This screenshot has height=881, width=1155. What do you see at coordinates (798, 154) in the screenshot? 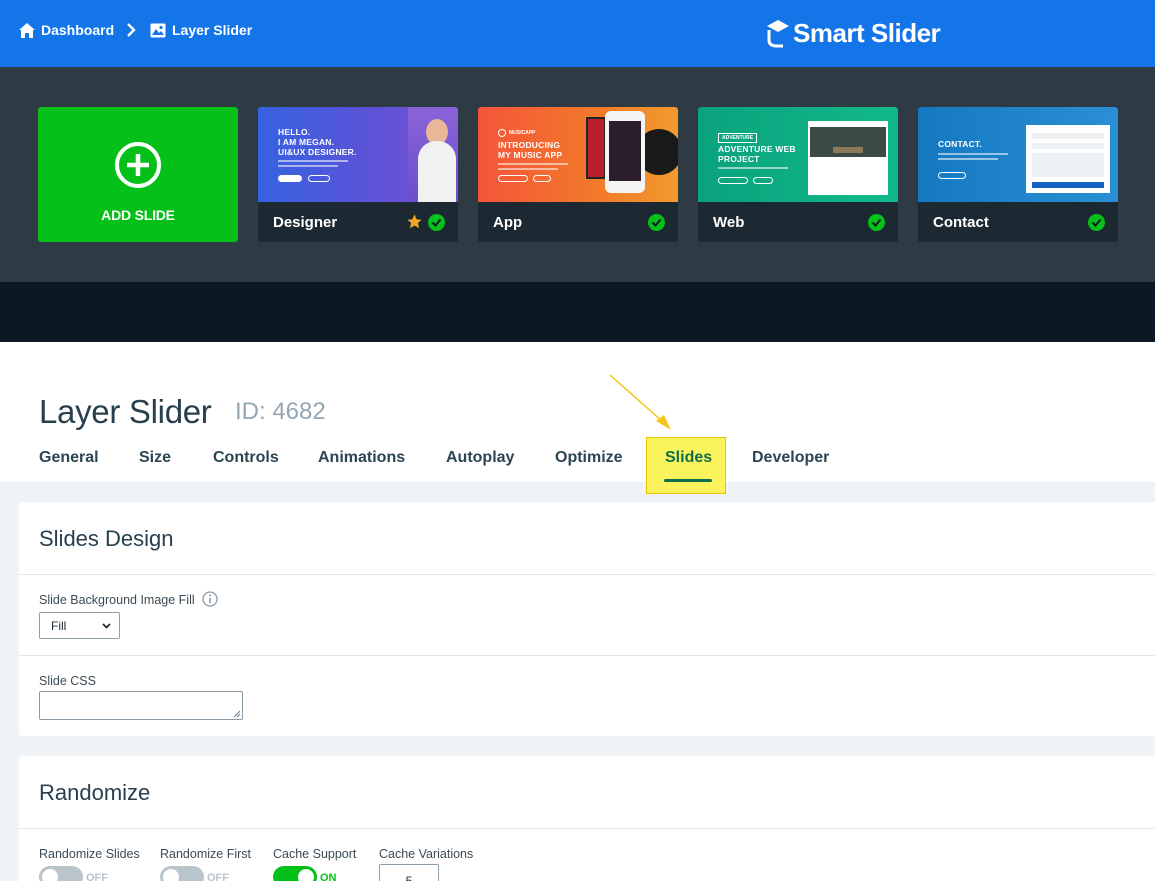
I see `slide-thumbnail: ADVENTURE ADVENTURE WEB PROJECT` at bounding box center [798, 154].